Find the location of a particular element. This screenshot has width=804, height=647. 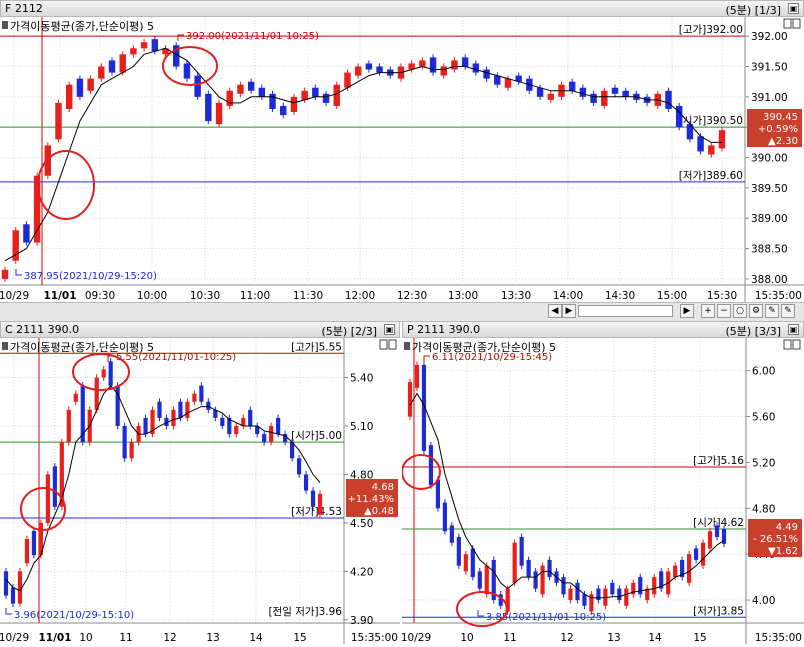

legend-swatch is located at coordinates (407, 346).